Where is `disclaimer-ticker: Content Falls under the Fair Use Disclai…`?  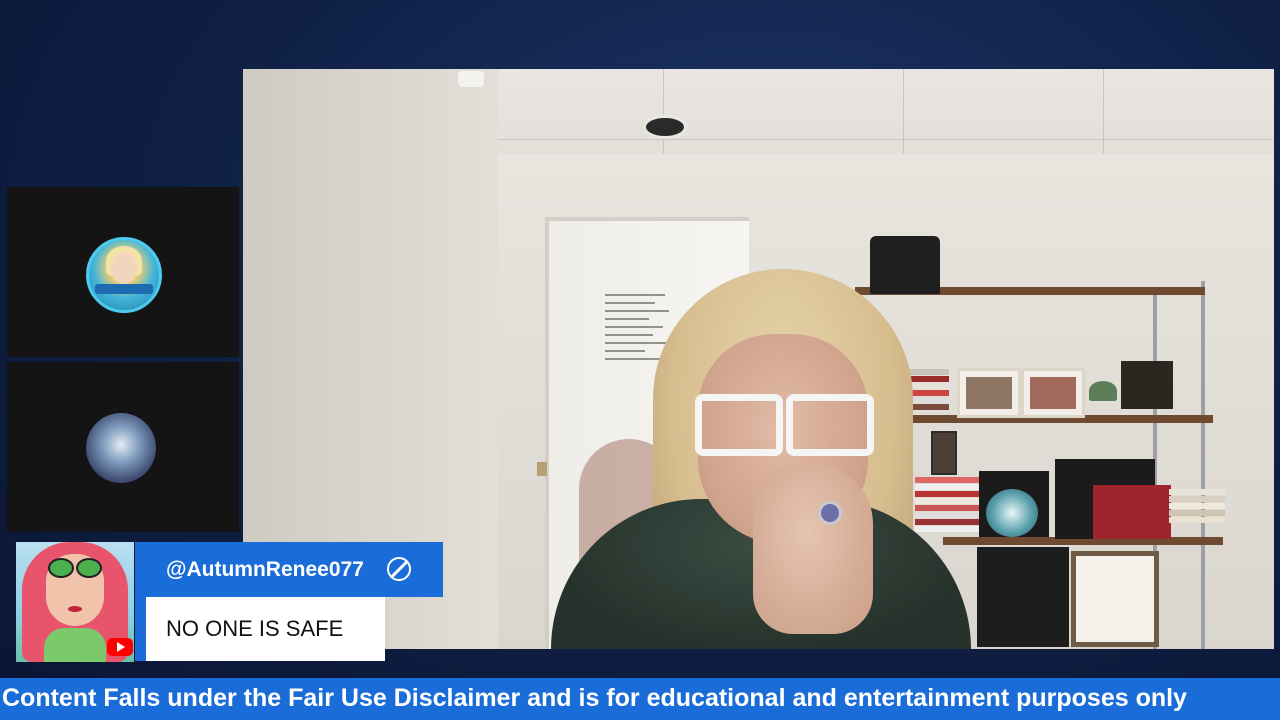
disclaimer-ticker: Content Falls under the Fair Use Disclai… is located at coordinates (640, 699).